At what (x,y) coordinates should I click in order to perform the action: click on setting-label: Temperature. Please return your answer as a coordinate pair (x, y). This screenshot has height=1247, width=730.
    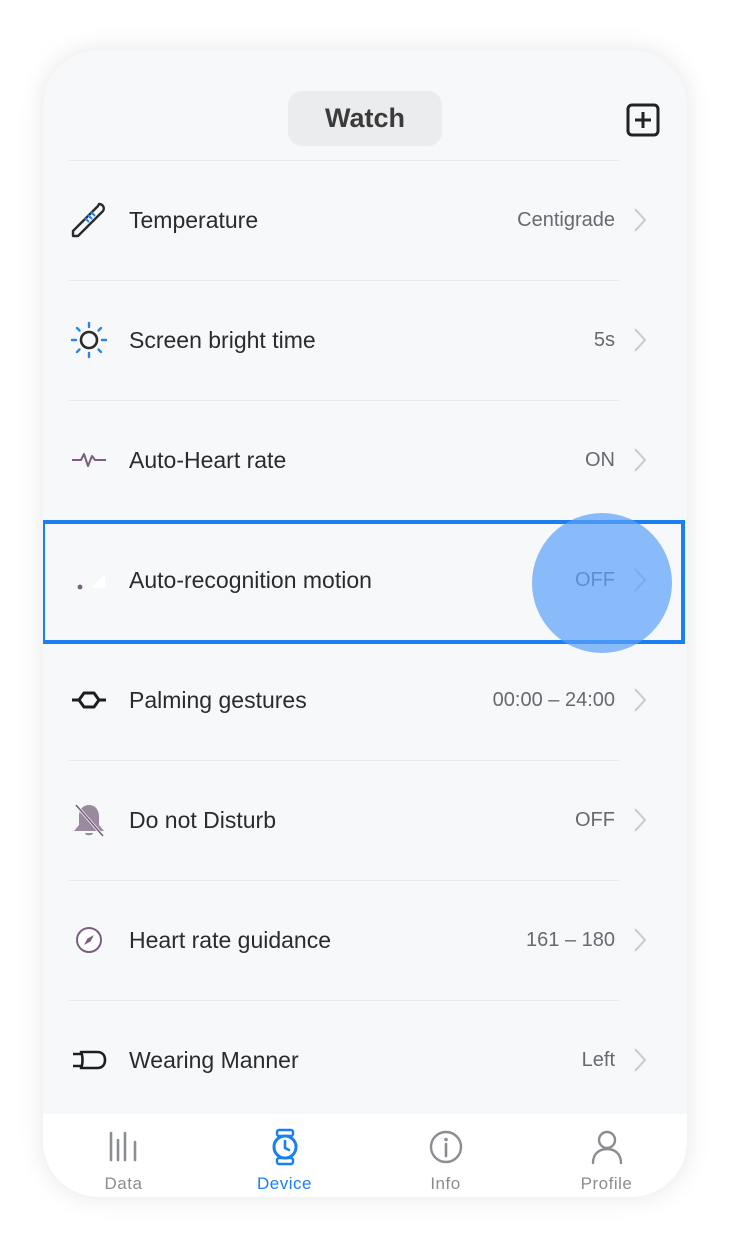
    Looking at the image, I should click on (194, 219).